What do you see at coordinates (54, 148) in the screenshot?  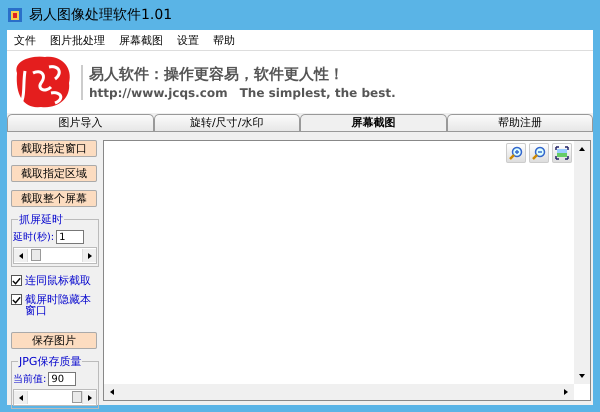 I see `capture-button: 截取指定窗口` at bounding box center [54, 148].